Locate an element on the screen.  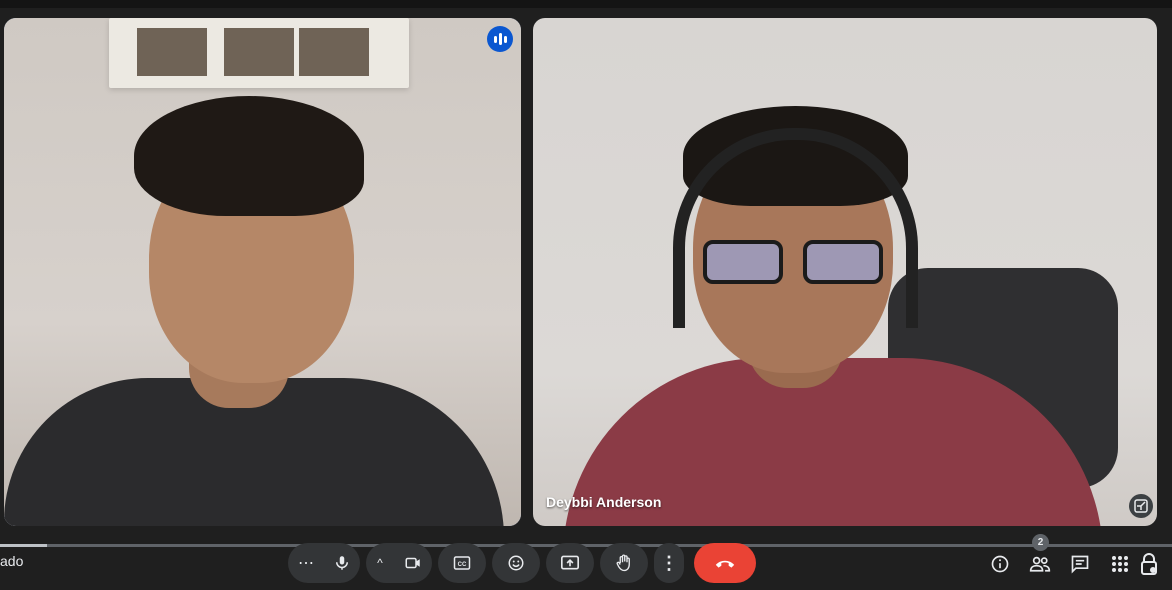
camera-control-group: ^ is located at coordinates (399, 563).